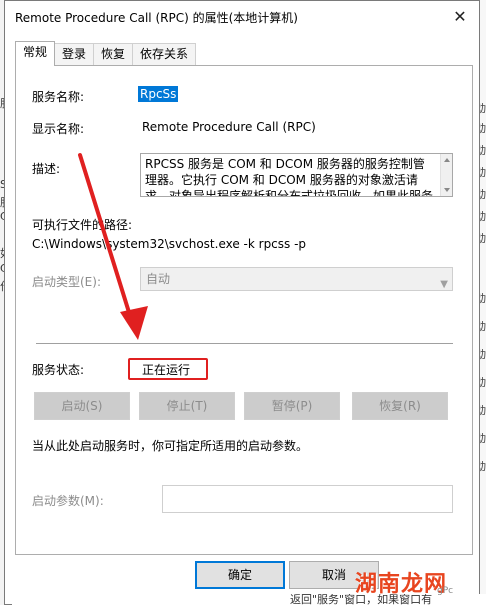  I want to click on ok-button: 确定, so click(240, 575).